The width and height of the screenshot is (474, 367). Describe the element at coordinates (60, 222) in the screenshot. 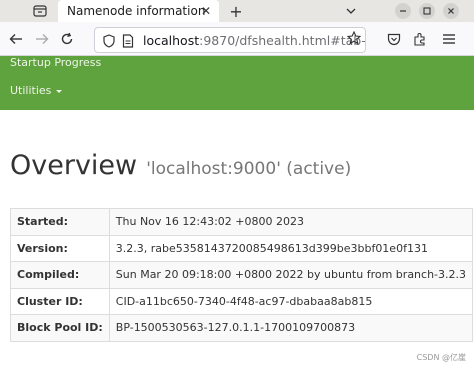

I see `row-key: Started:` at that location.